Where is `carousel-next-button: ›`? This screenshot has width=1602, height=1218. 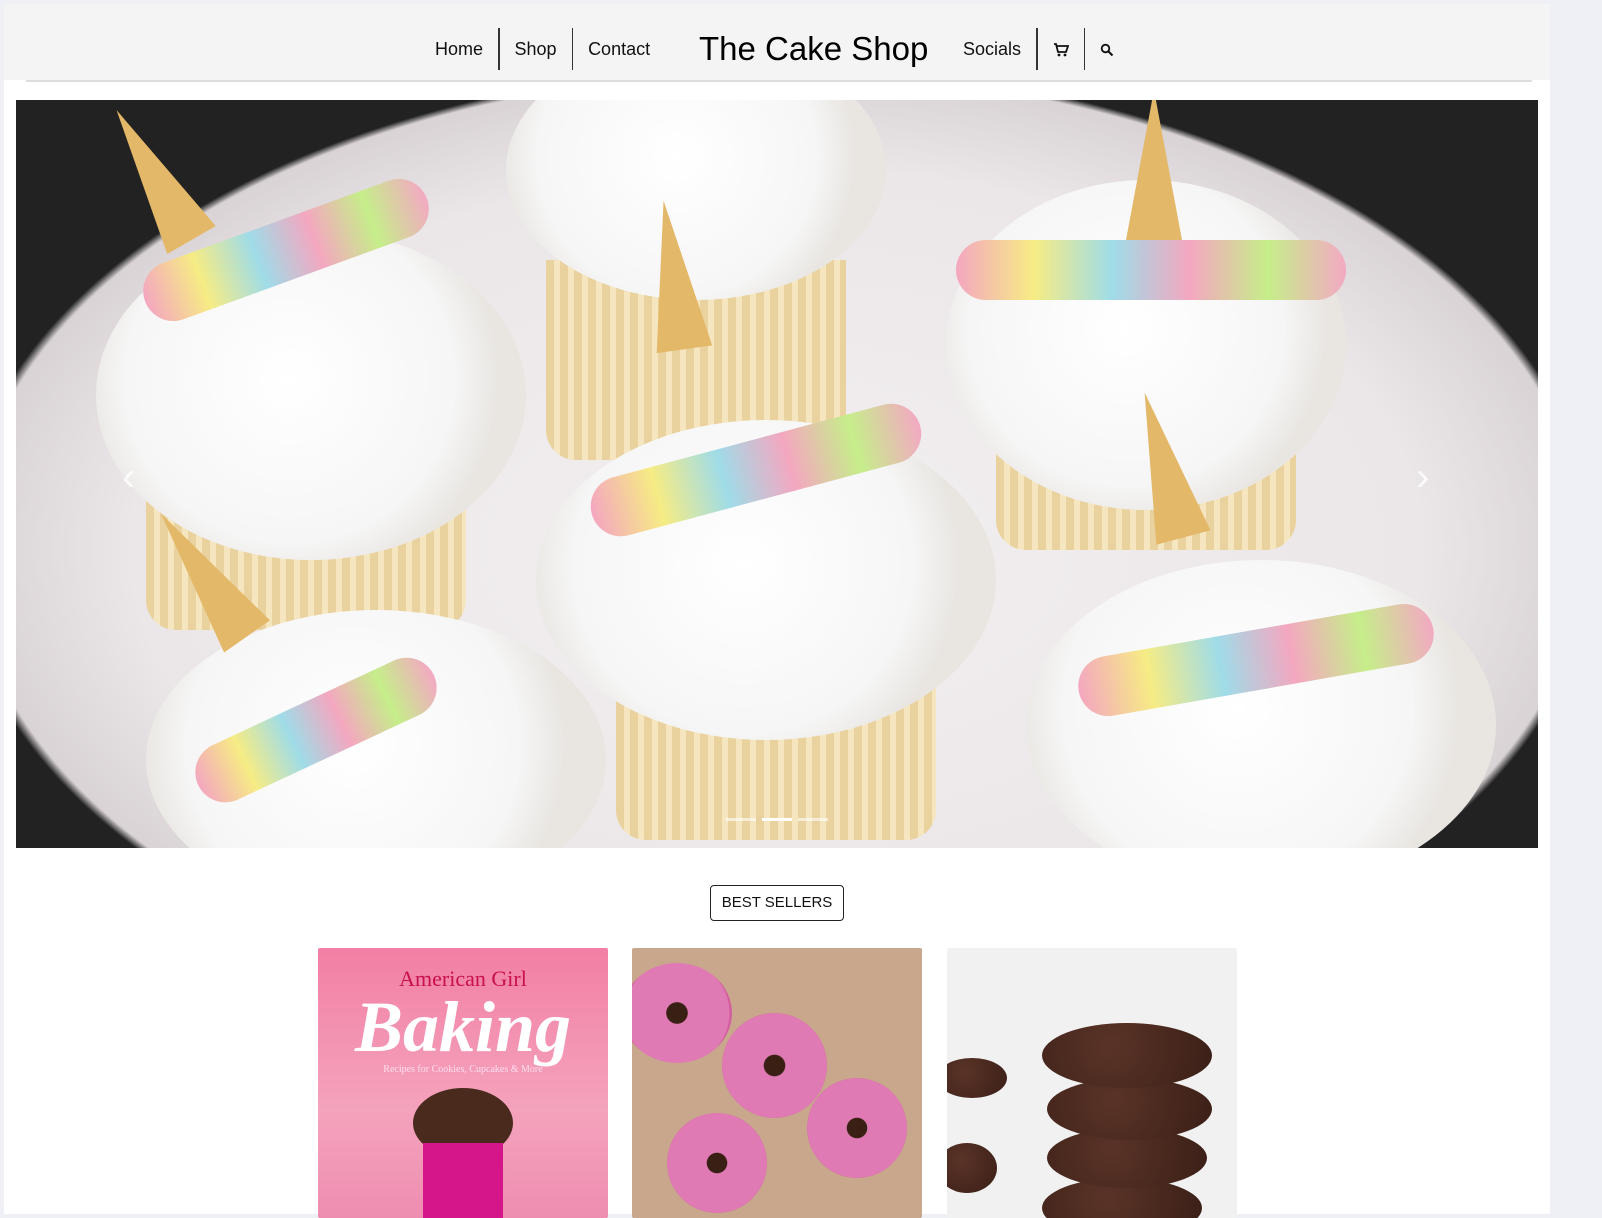
carousel-next-button: › is located at coordinates (1422, 477).